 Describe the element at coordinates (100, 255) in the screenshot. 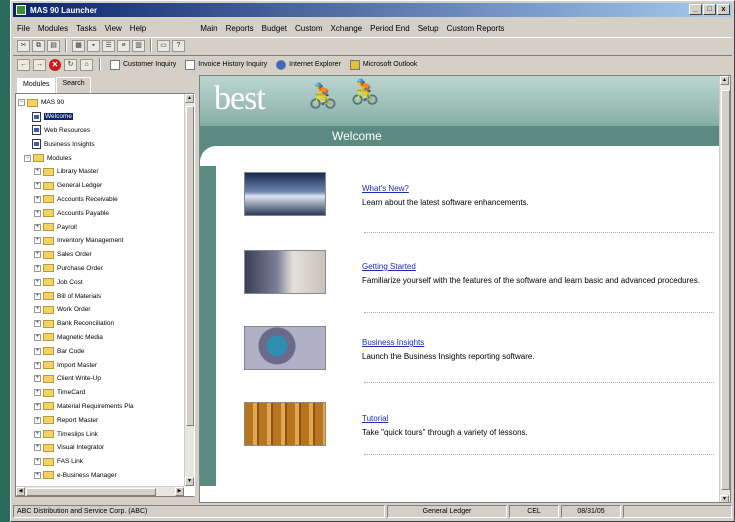

I see `tree-item-module: + Sales Order` at that location.